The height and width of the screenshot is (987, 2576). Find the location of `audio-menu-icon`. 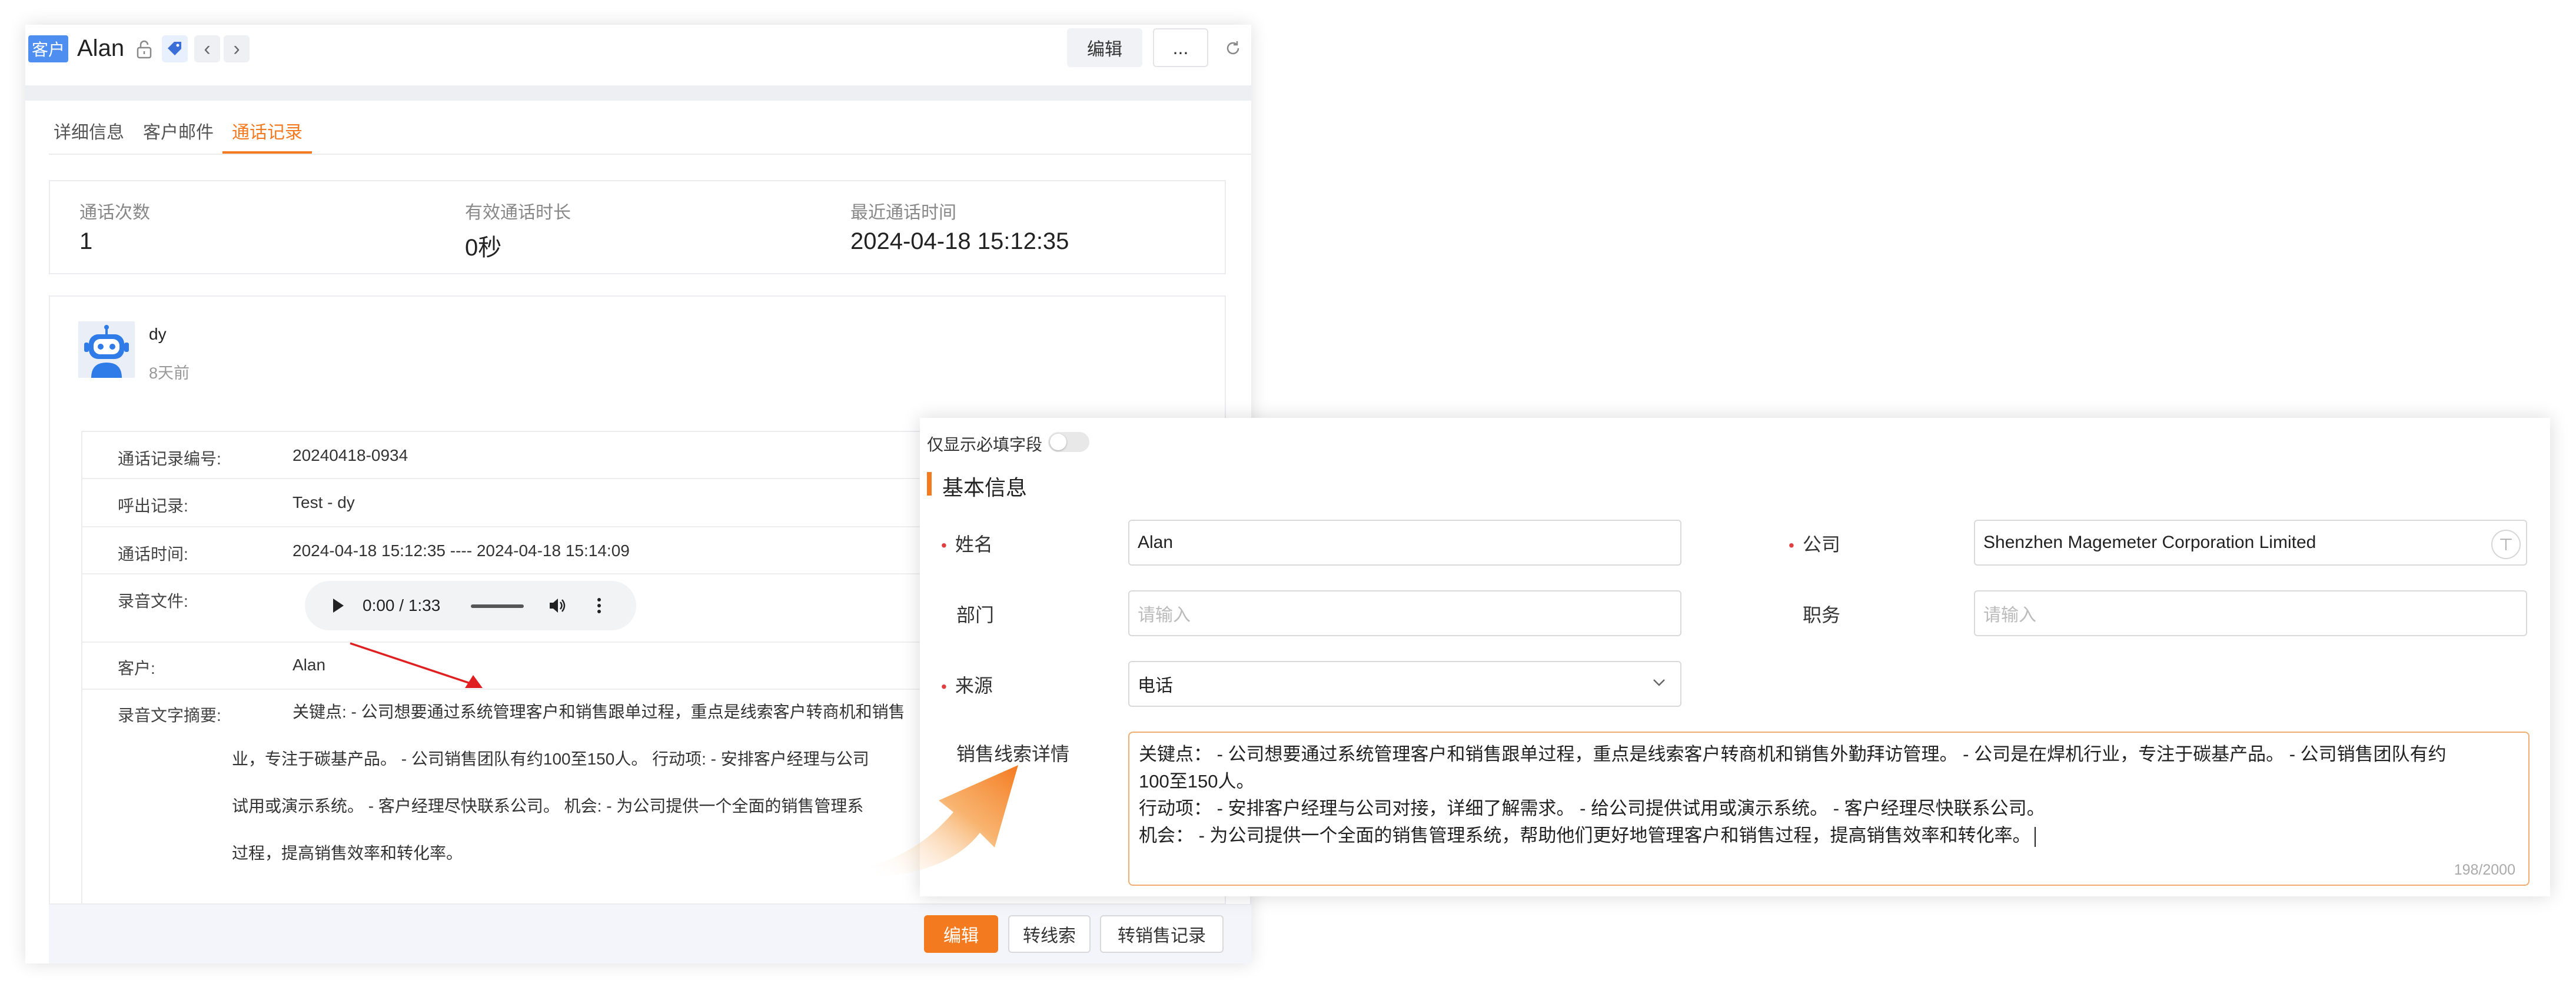

audio-menu-icon is located at coordinates (599, 605).